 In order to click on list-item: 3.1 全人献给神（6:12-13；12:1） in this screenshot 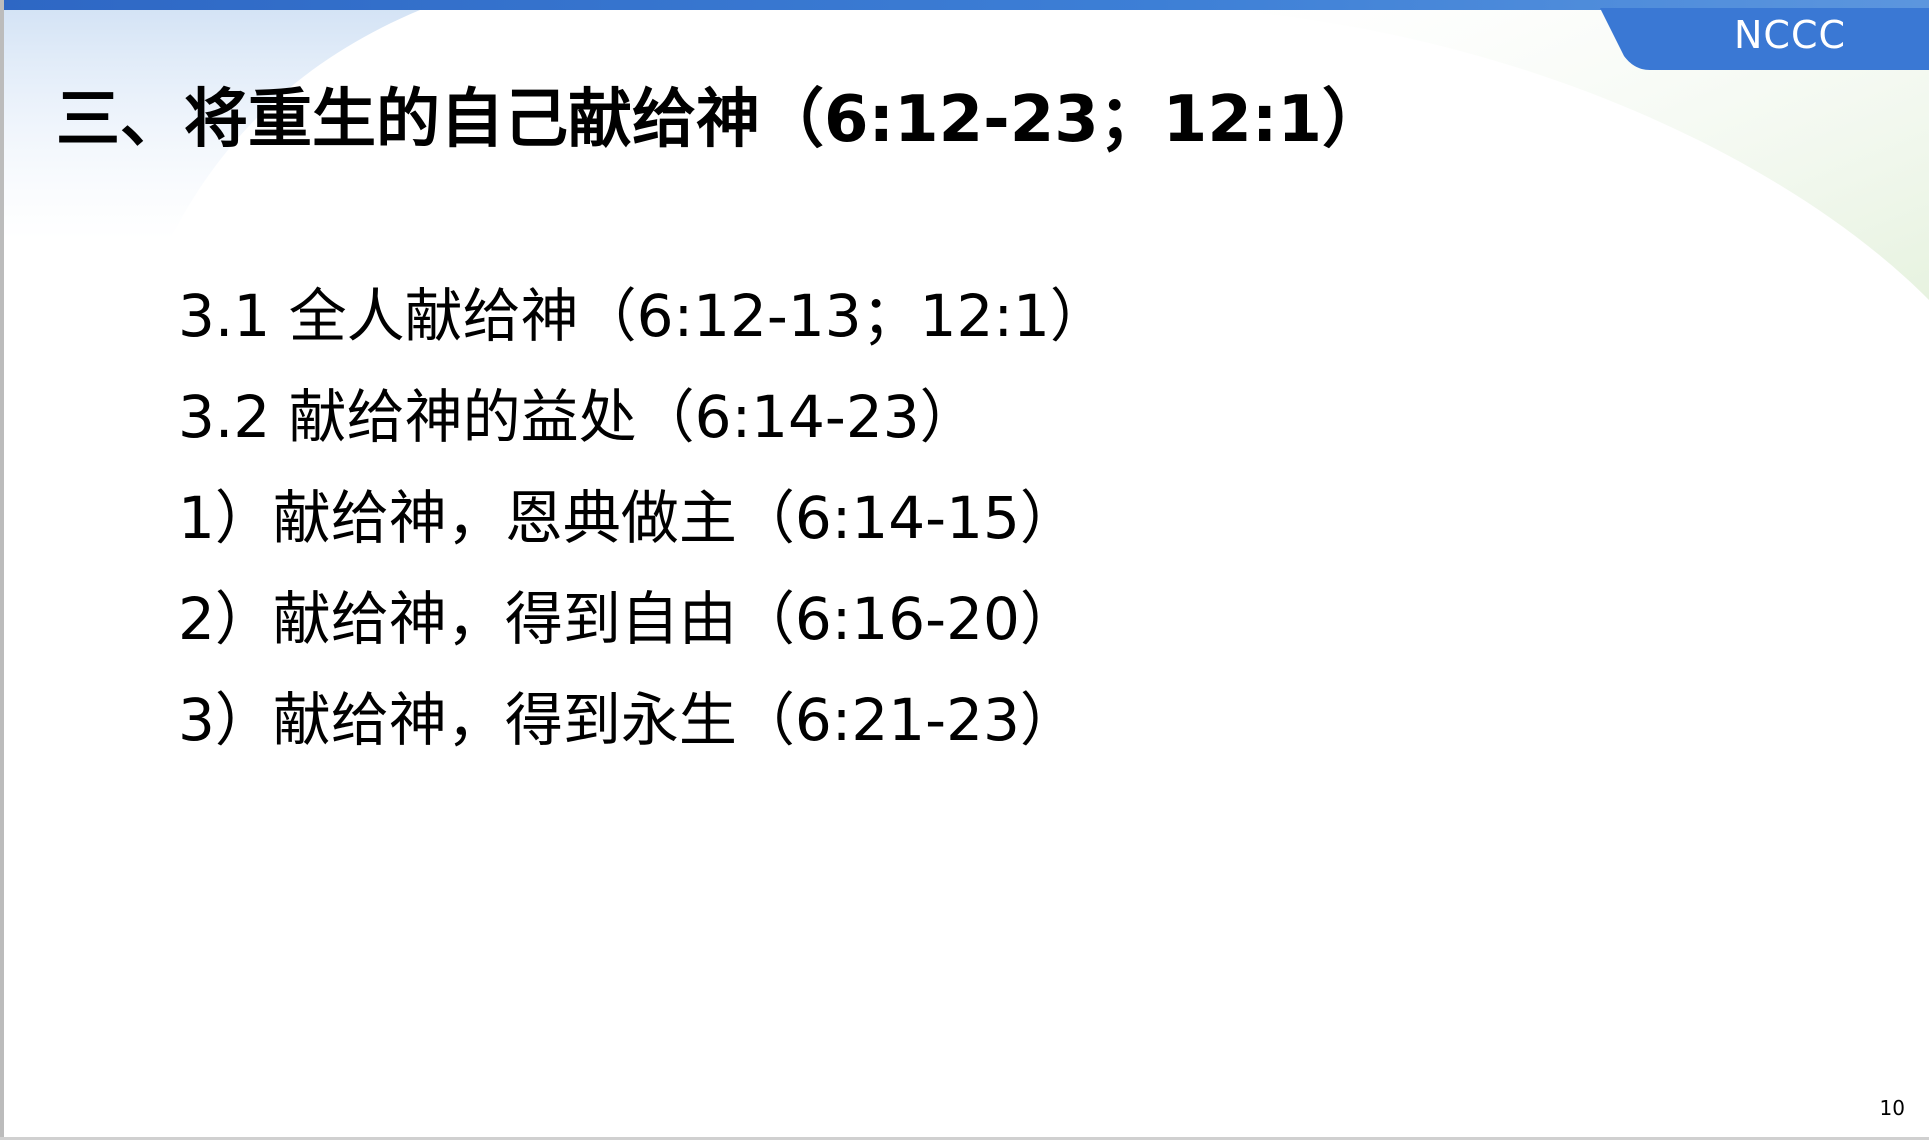, I will do `click(643, 316)`.